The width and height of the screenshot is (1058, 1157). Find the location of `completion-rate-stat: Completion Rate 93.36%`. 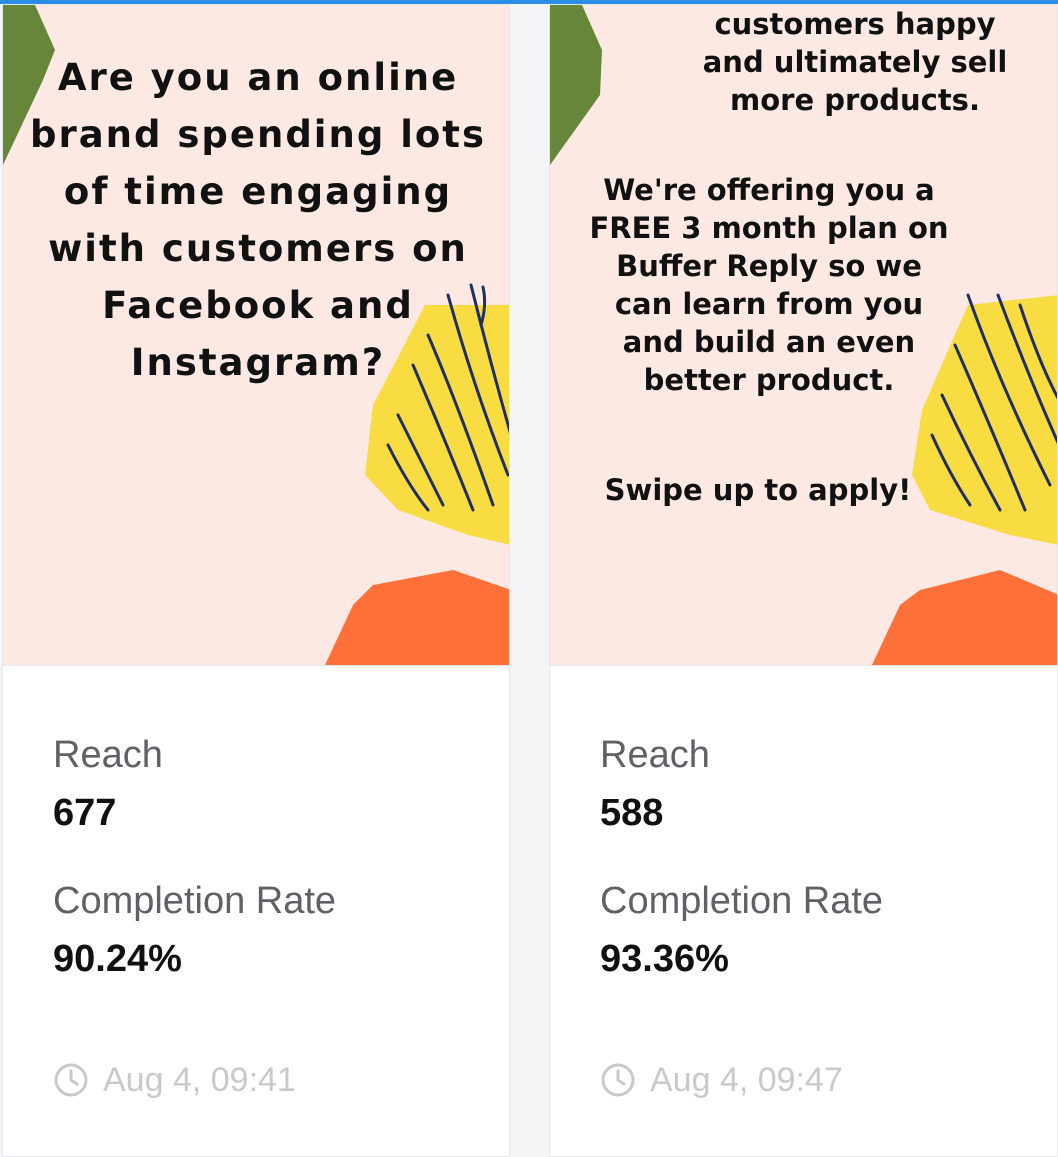

completion-rate-stat: Completion Rate 93.36% is located at coordinates (815, 930).